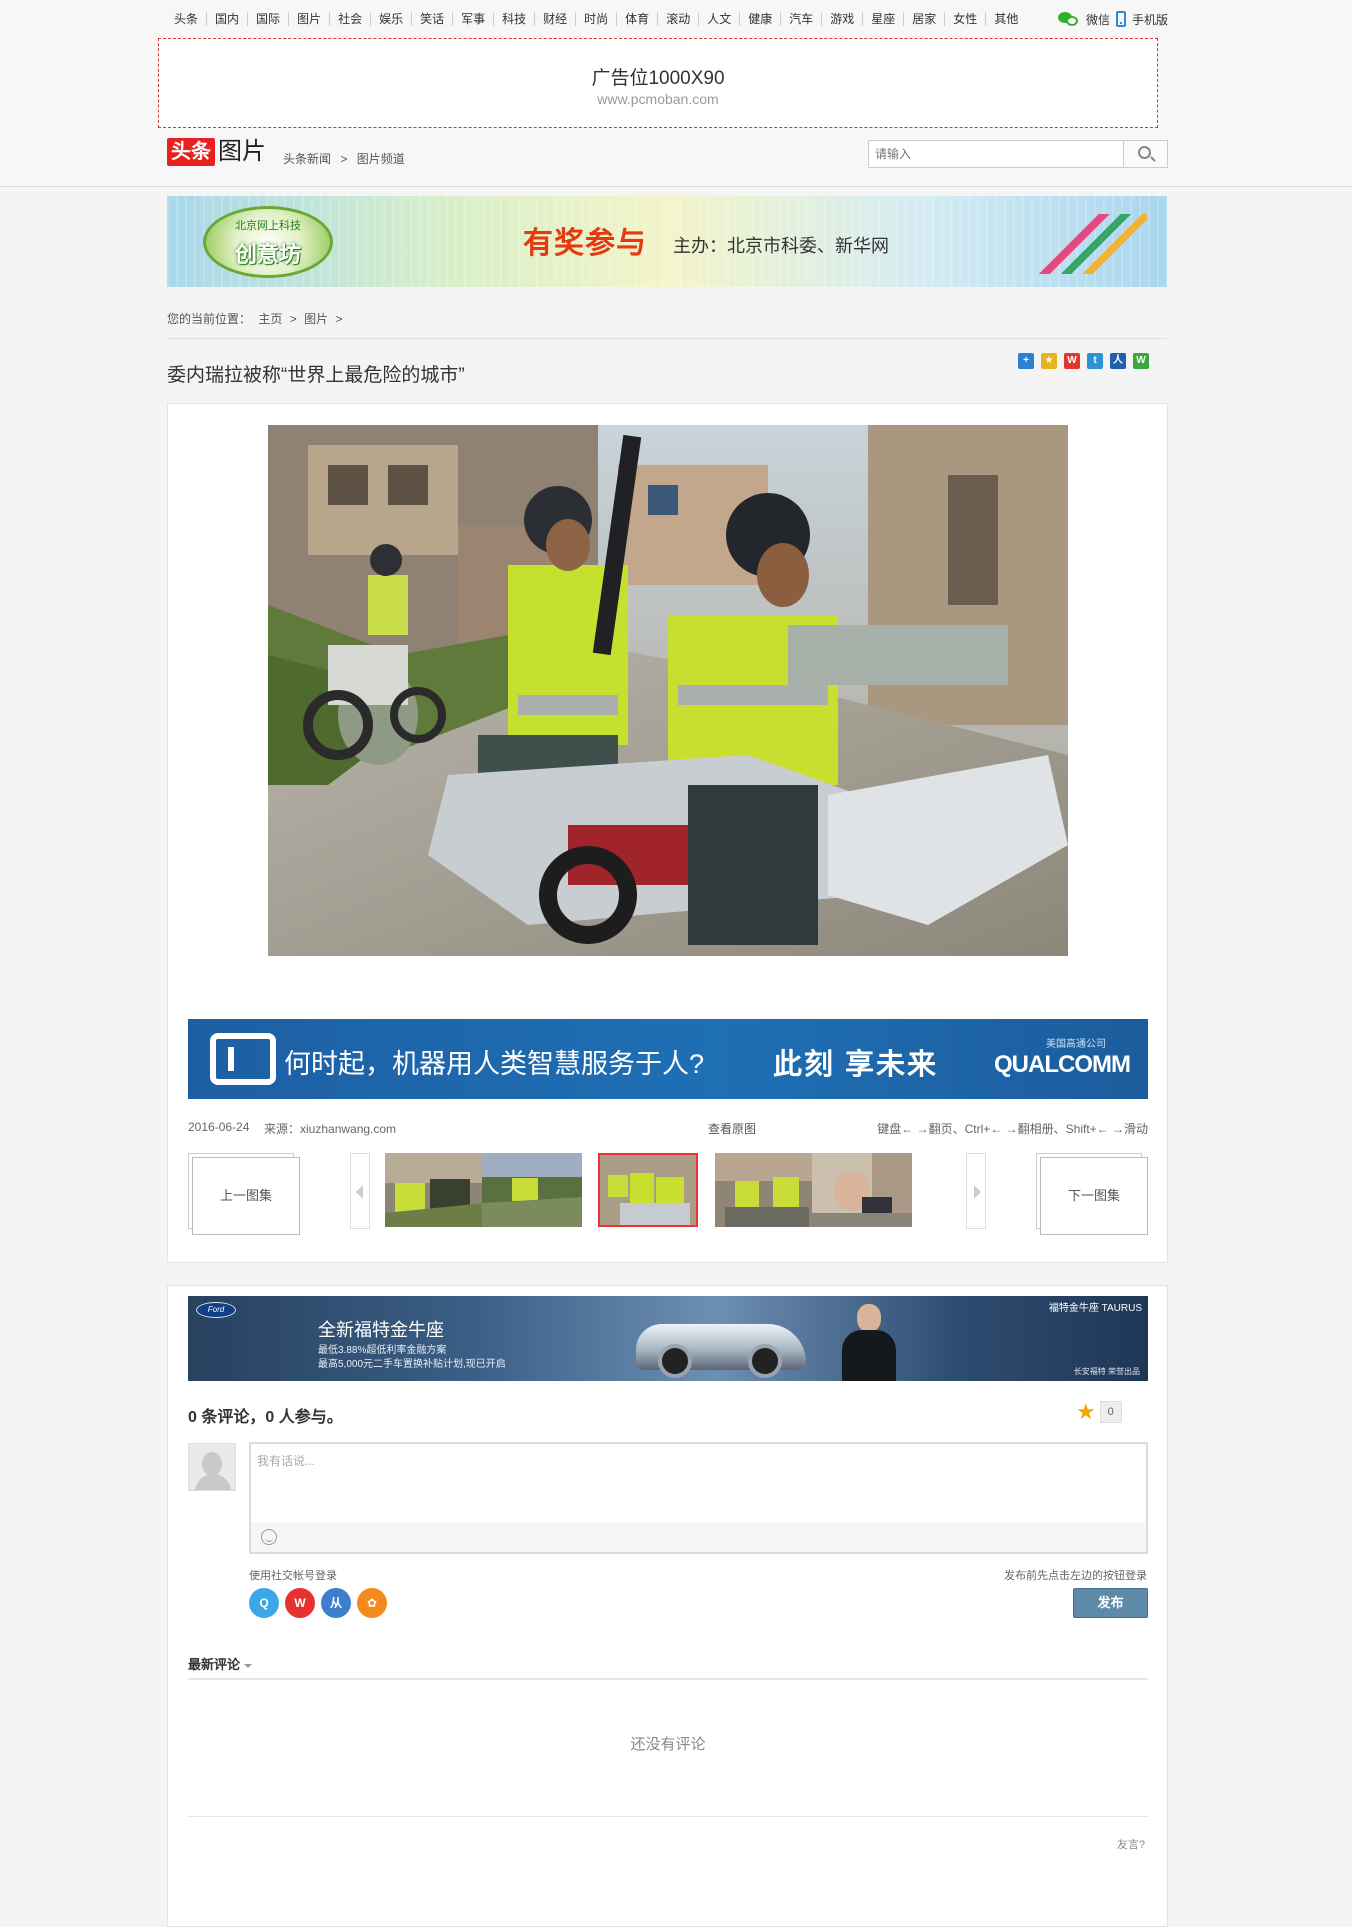  Describe the element at coordinates (243, 1059) in the screenshot. I see `qualcomm-question-logo` at that location.